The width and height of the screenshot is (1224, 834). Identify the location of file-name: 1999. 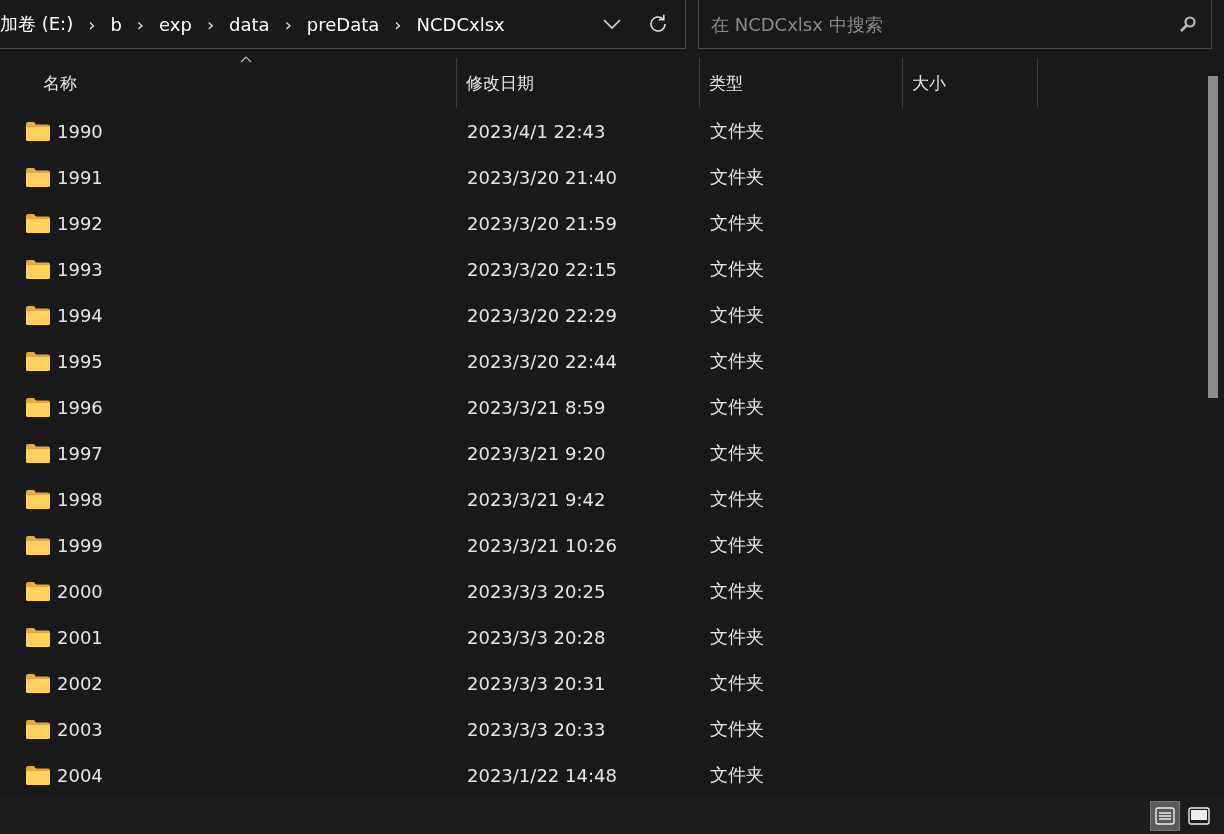
(80, 545).